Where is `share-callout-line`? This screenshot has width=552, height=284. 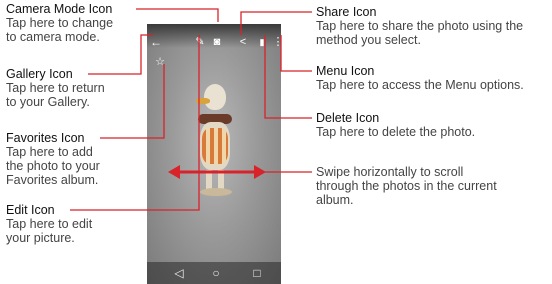 share-callout-line is located at coordinates (276, 23).